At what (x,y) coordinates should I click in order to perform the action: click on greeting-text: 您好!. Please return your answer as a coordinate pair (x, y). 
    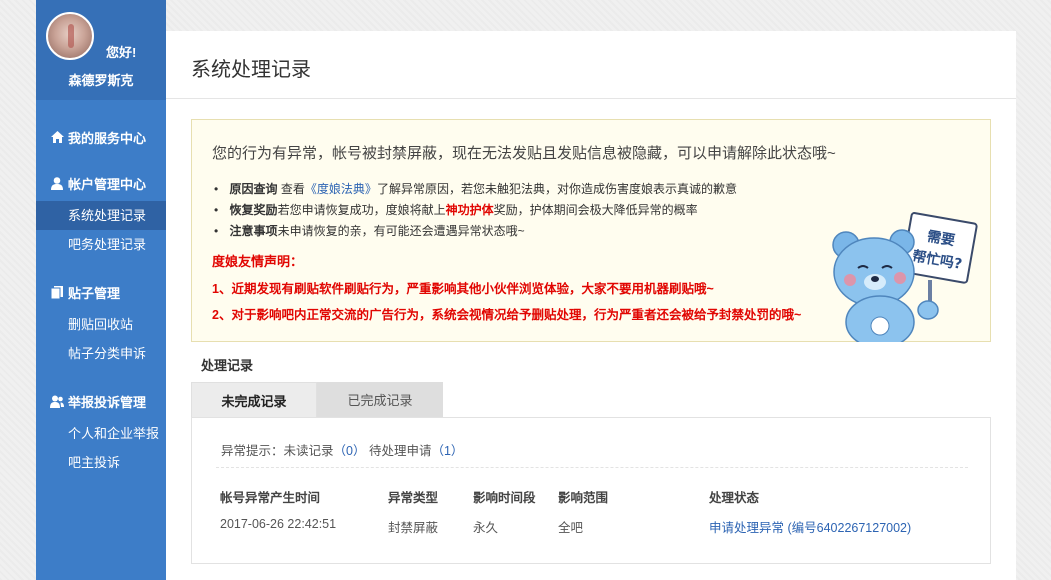
    Looking at the image, I should click on (121, 52).